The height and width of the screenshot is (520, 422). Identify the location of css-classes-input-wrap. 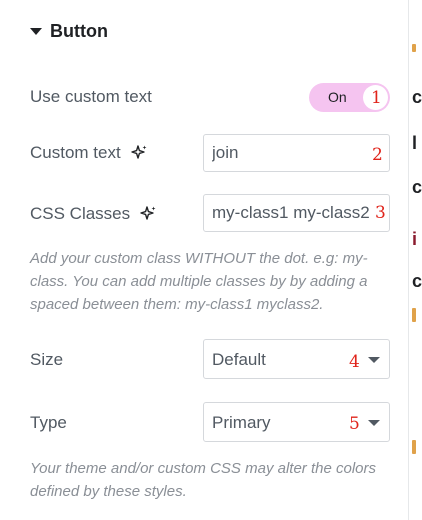
(296, 213).